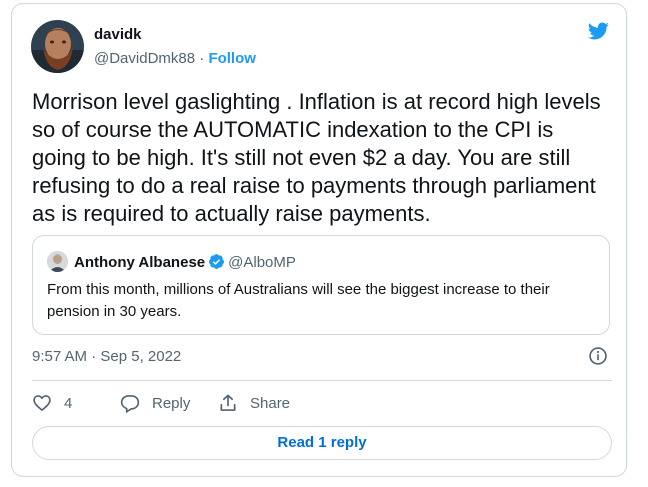 This screenshot has height=487, width=648. What do you see at coordinates (270, 403) in the screenshot?
I see `share-label: Share` at bounding box center [270, 403].